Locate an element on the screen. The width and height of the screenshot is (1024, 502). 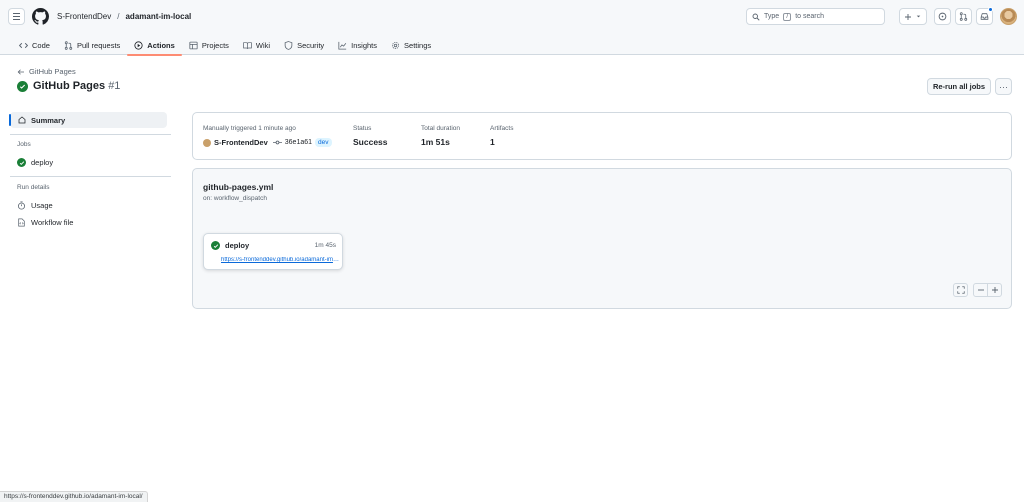
zoom-out-button is located at coordinates (980, 290).